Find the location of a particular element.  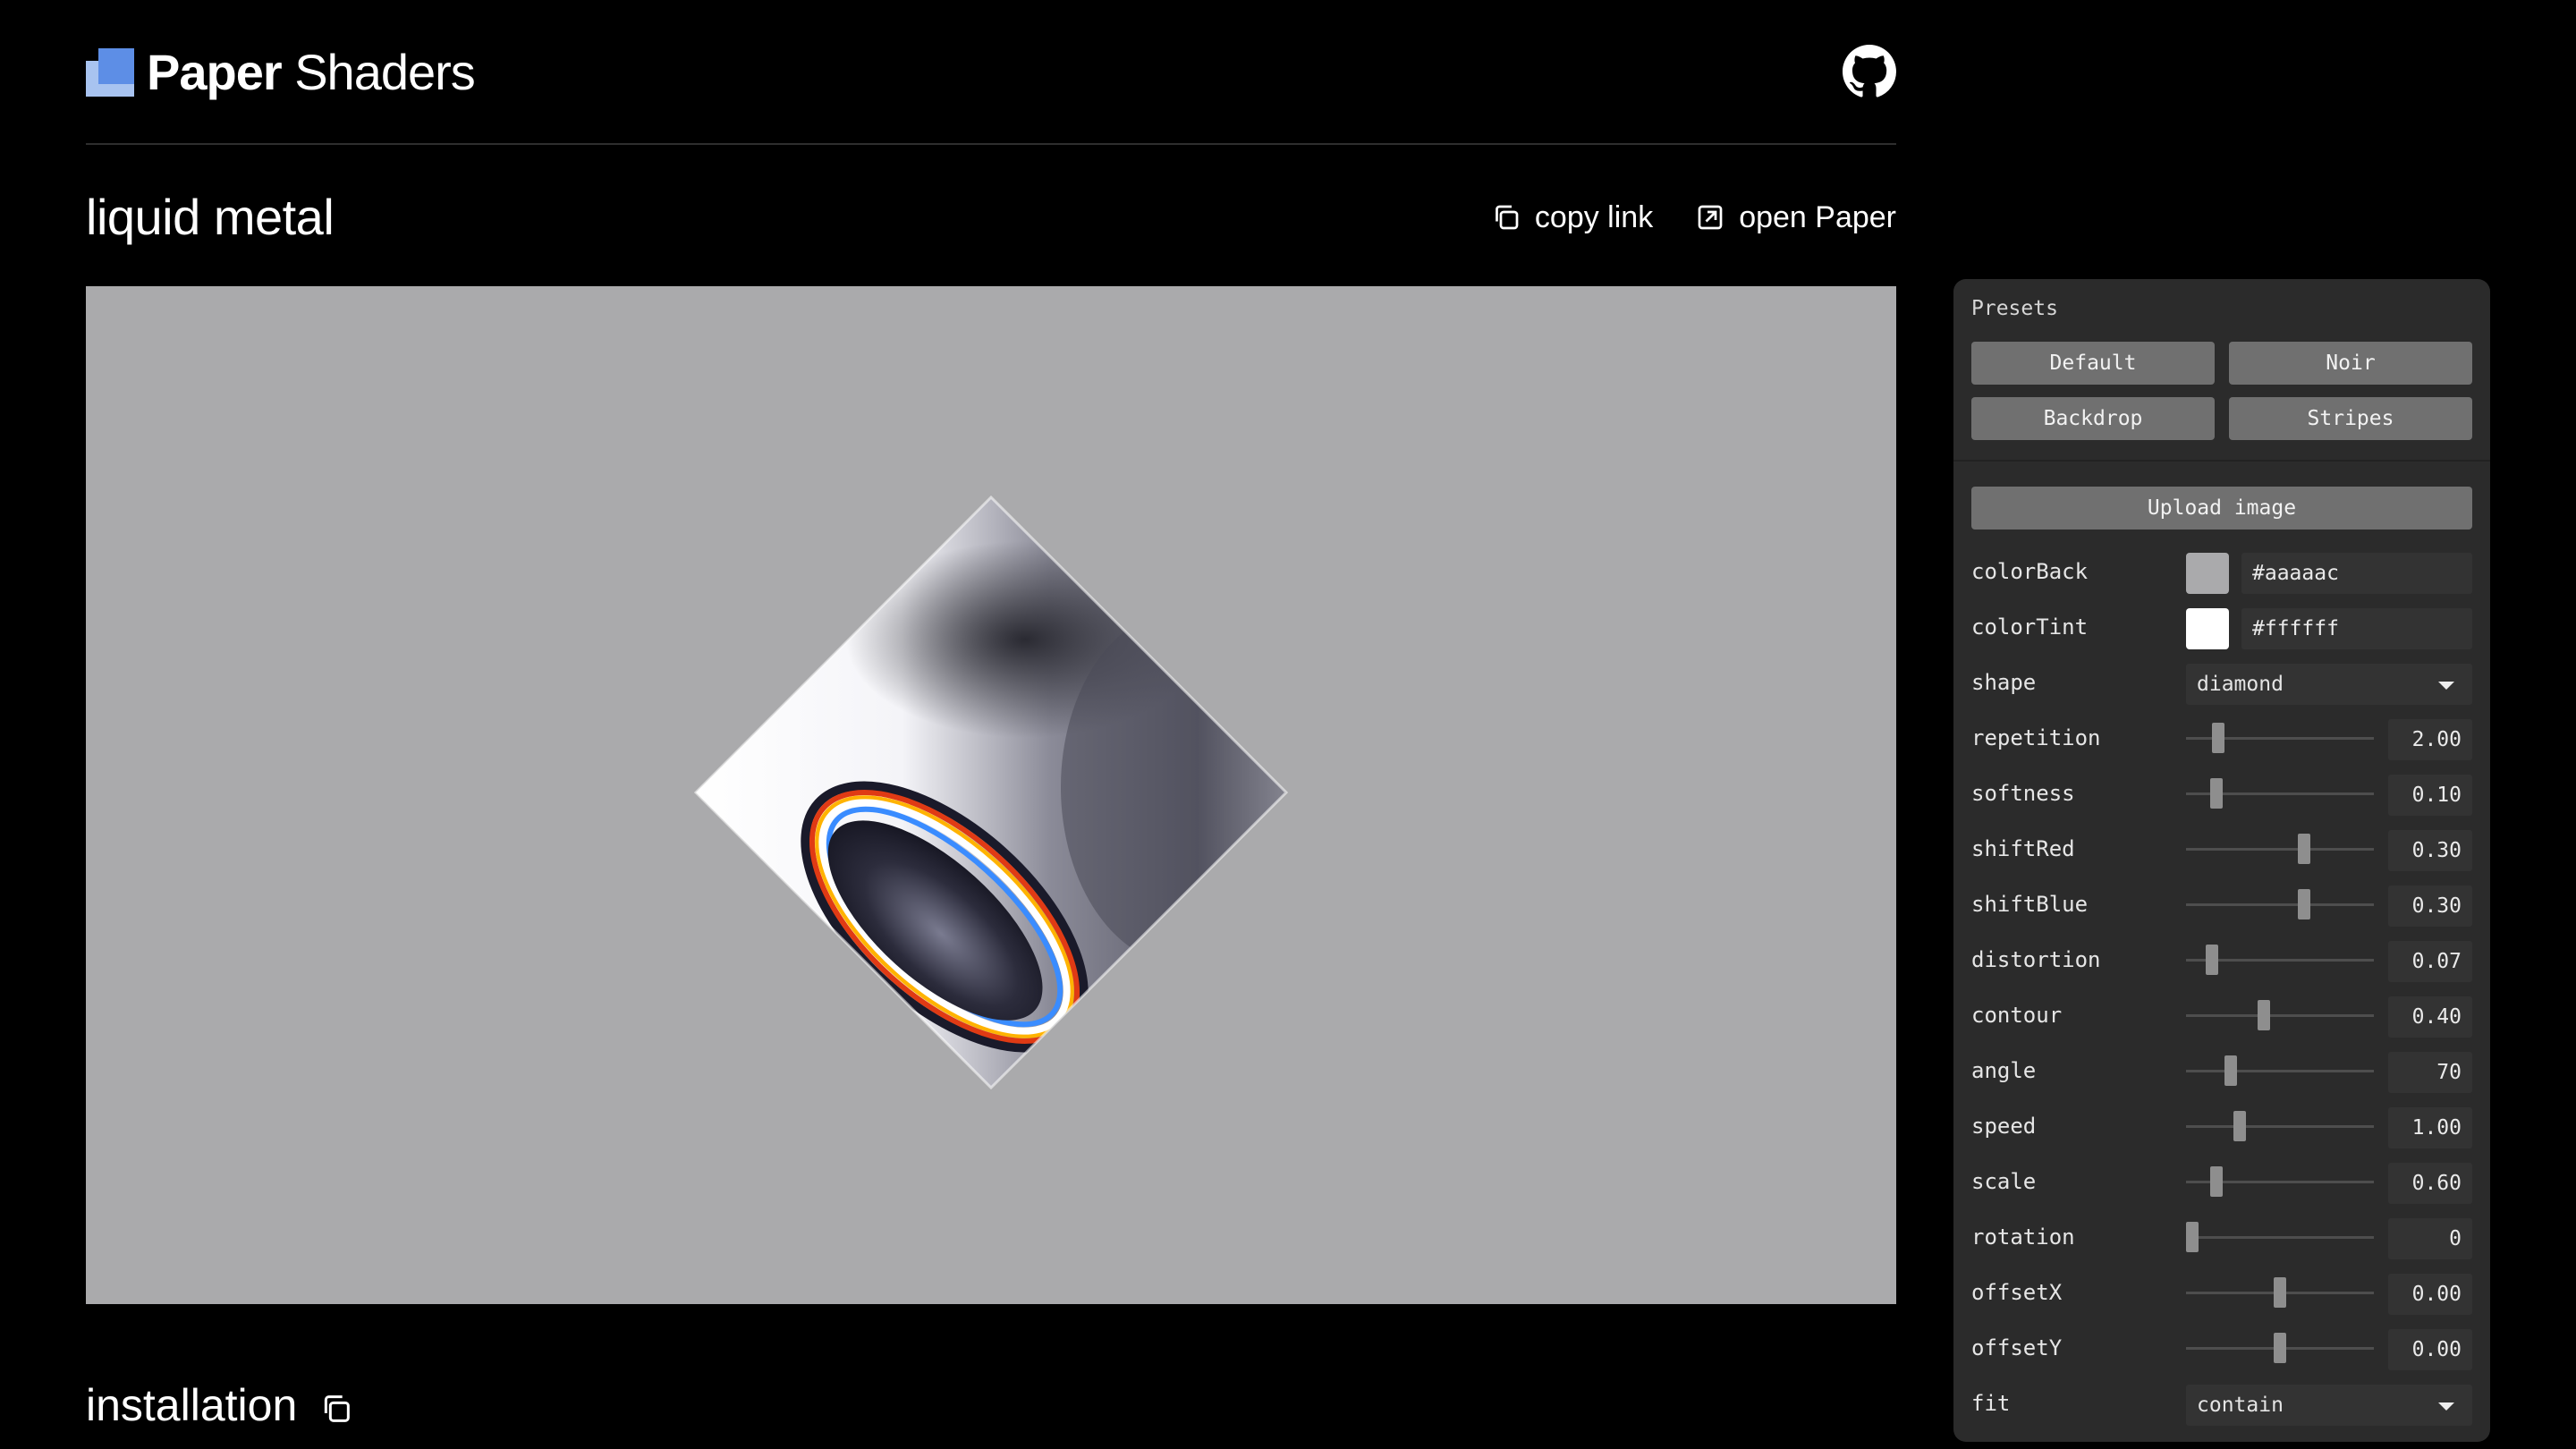

param-label: speed is located at coordinates (2004, 1126).